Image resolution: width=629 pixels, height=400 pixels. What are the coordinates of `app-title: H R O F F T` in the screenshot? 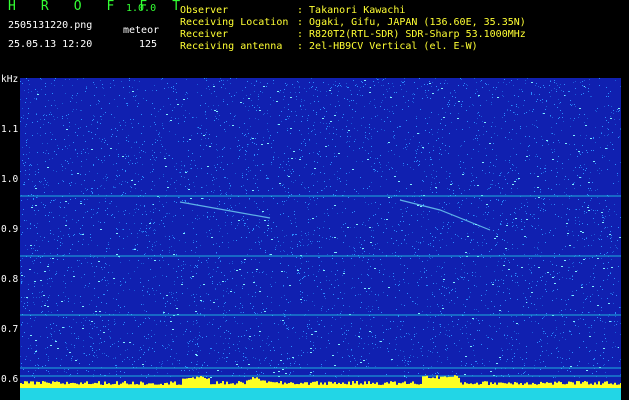 It's located at (98, 7).